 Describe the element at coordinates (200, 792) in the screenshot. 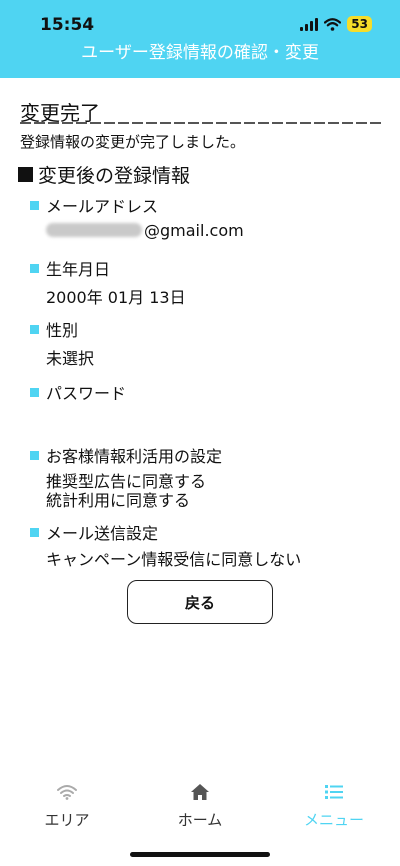

I see `home-icon` at that location.